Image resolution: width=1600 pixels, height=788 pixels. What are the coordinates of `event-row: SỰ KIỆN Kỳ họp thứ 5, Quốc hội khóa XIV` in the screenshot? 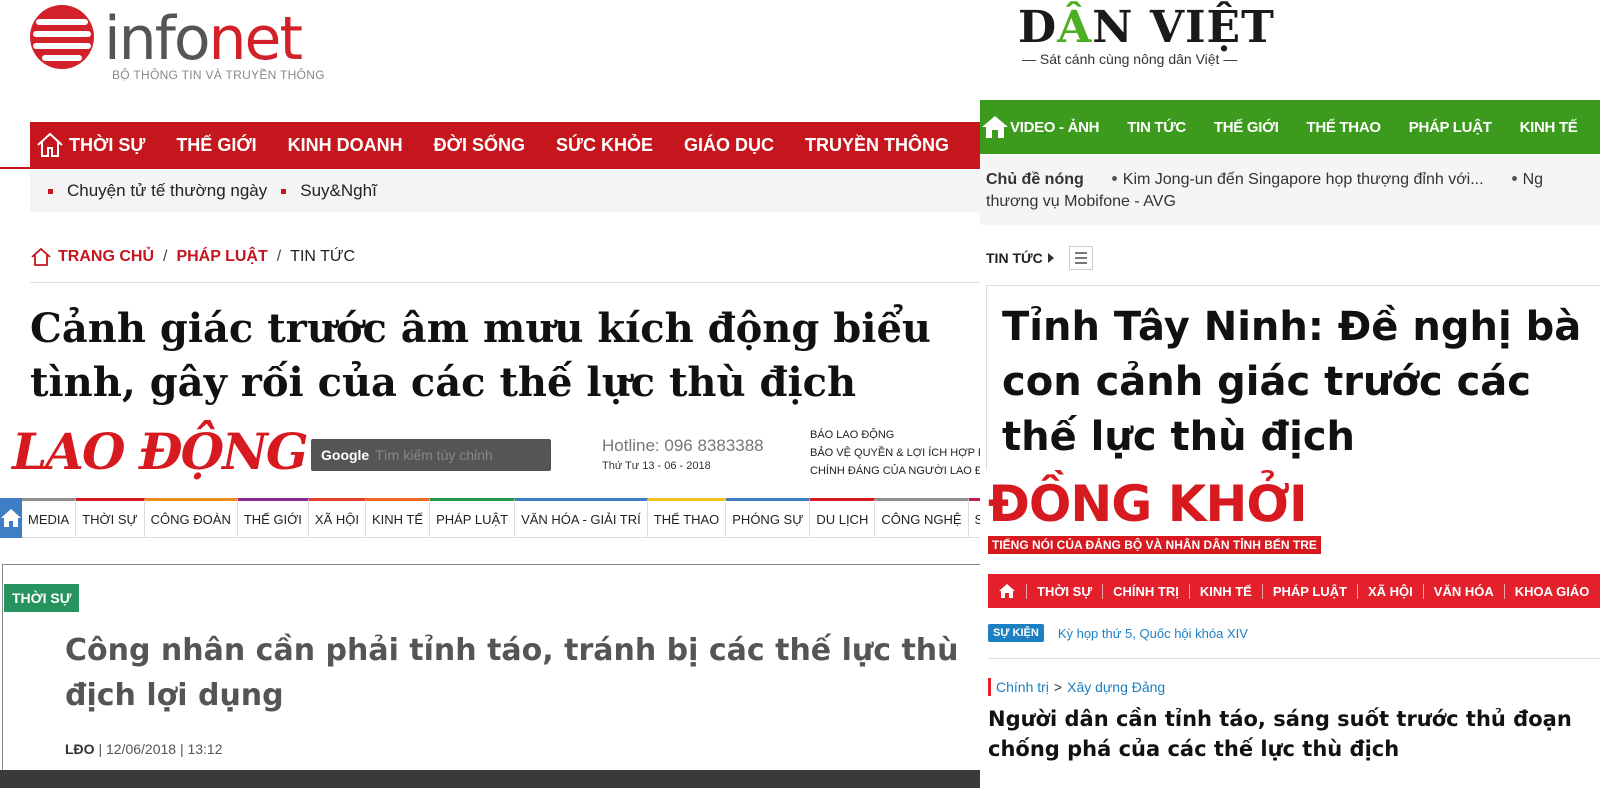 It's located at (1118, 633).